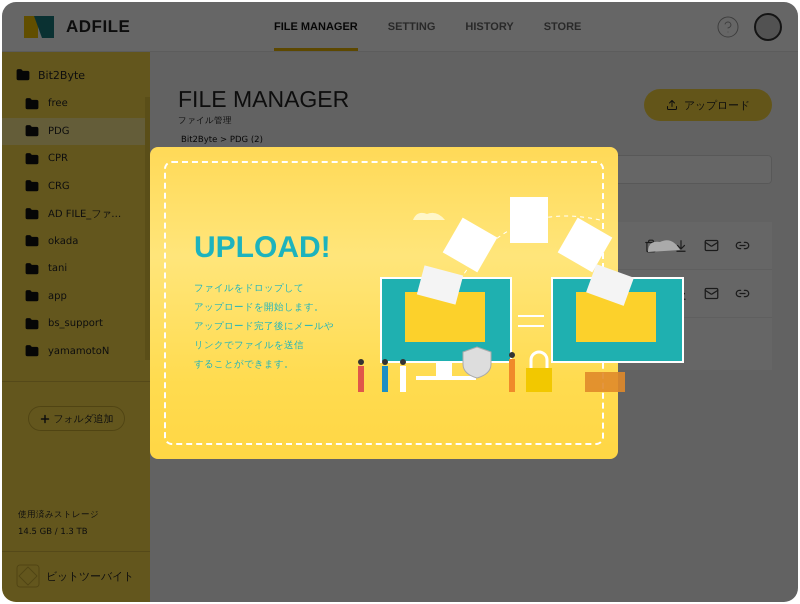 The width and height of the screenshot is (800, 604). What do you see at coordinates (563, 26) in the screenshot?
I see `nav-tab: STORE` at bounding box center [563, 26].